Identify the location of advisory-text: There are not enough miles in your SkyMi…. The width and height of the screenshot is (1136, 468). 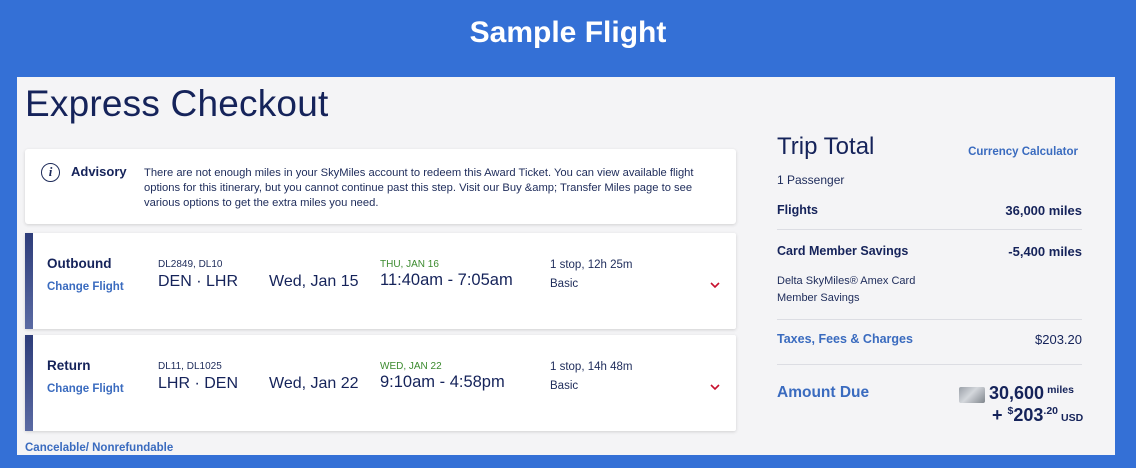
(419, 188).